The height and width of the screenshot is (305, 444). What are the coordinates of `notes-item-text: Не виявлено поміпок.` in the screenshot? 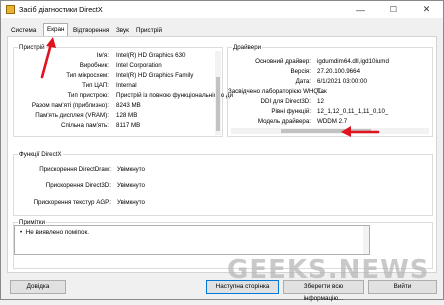 It's located at (57, 232).